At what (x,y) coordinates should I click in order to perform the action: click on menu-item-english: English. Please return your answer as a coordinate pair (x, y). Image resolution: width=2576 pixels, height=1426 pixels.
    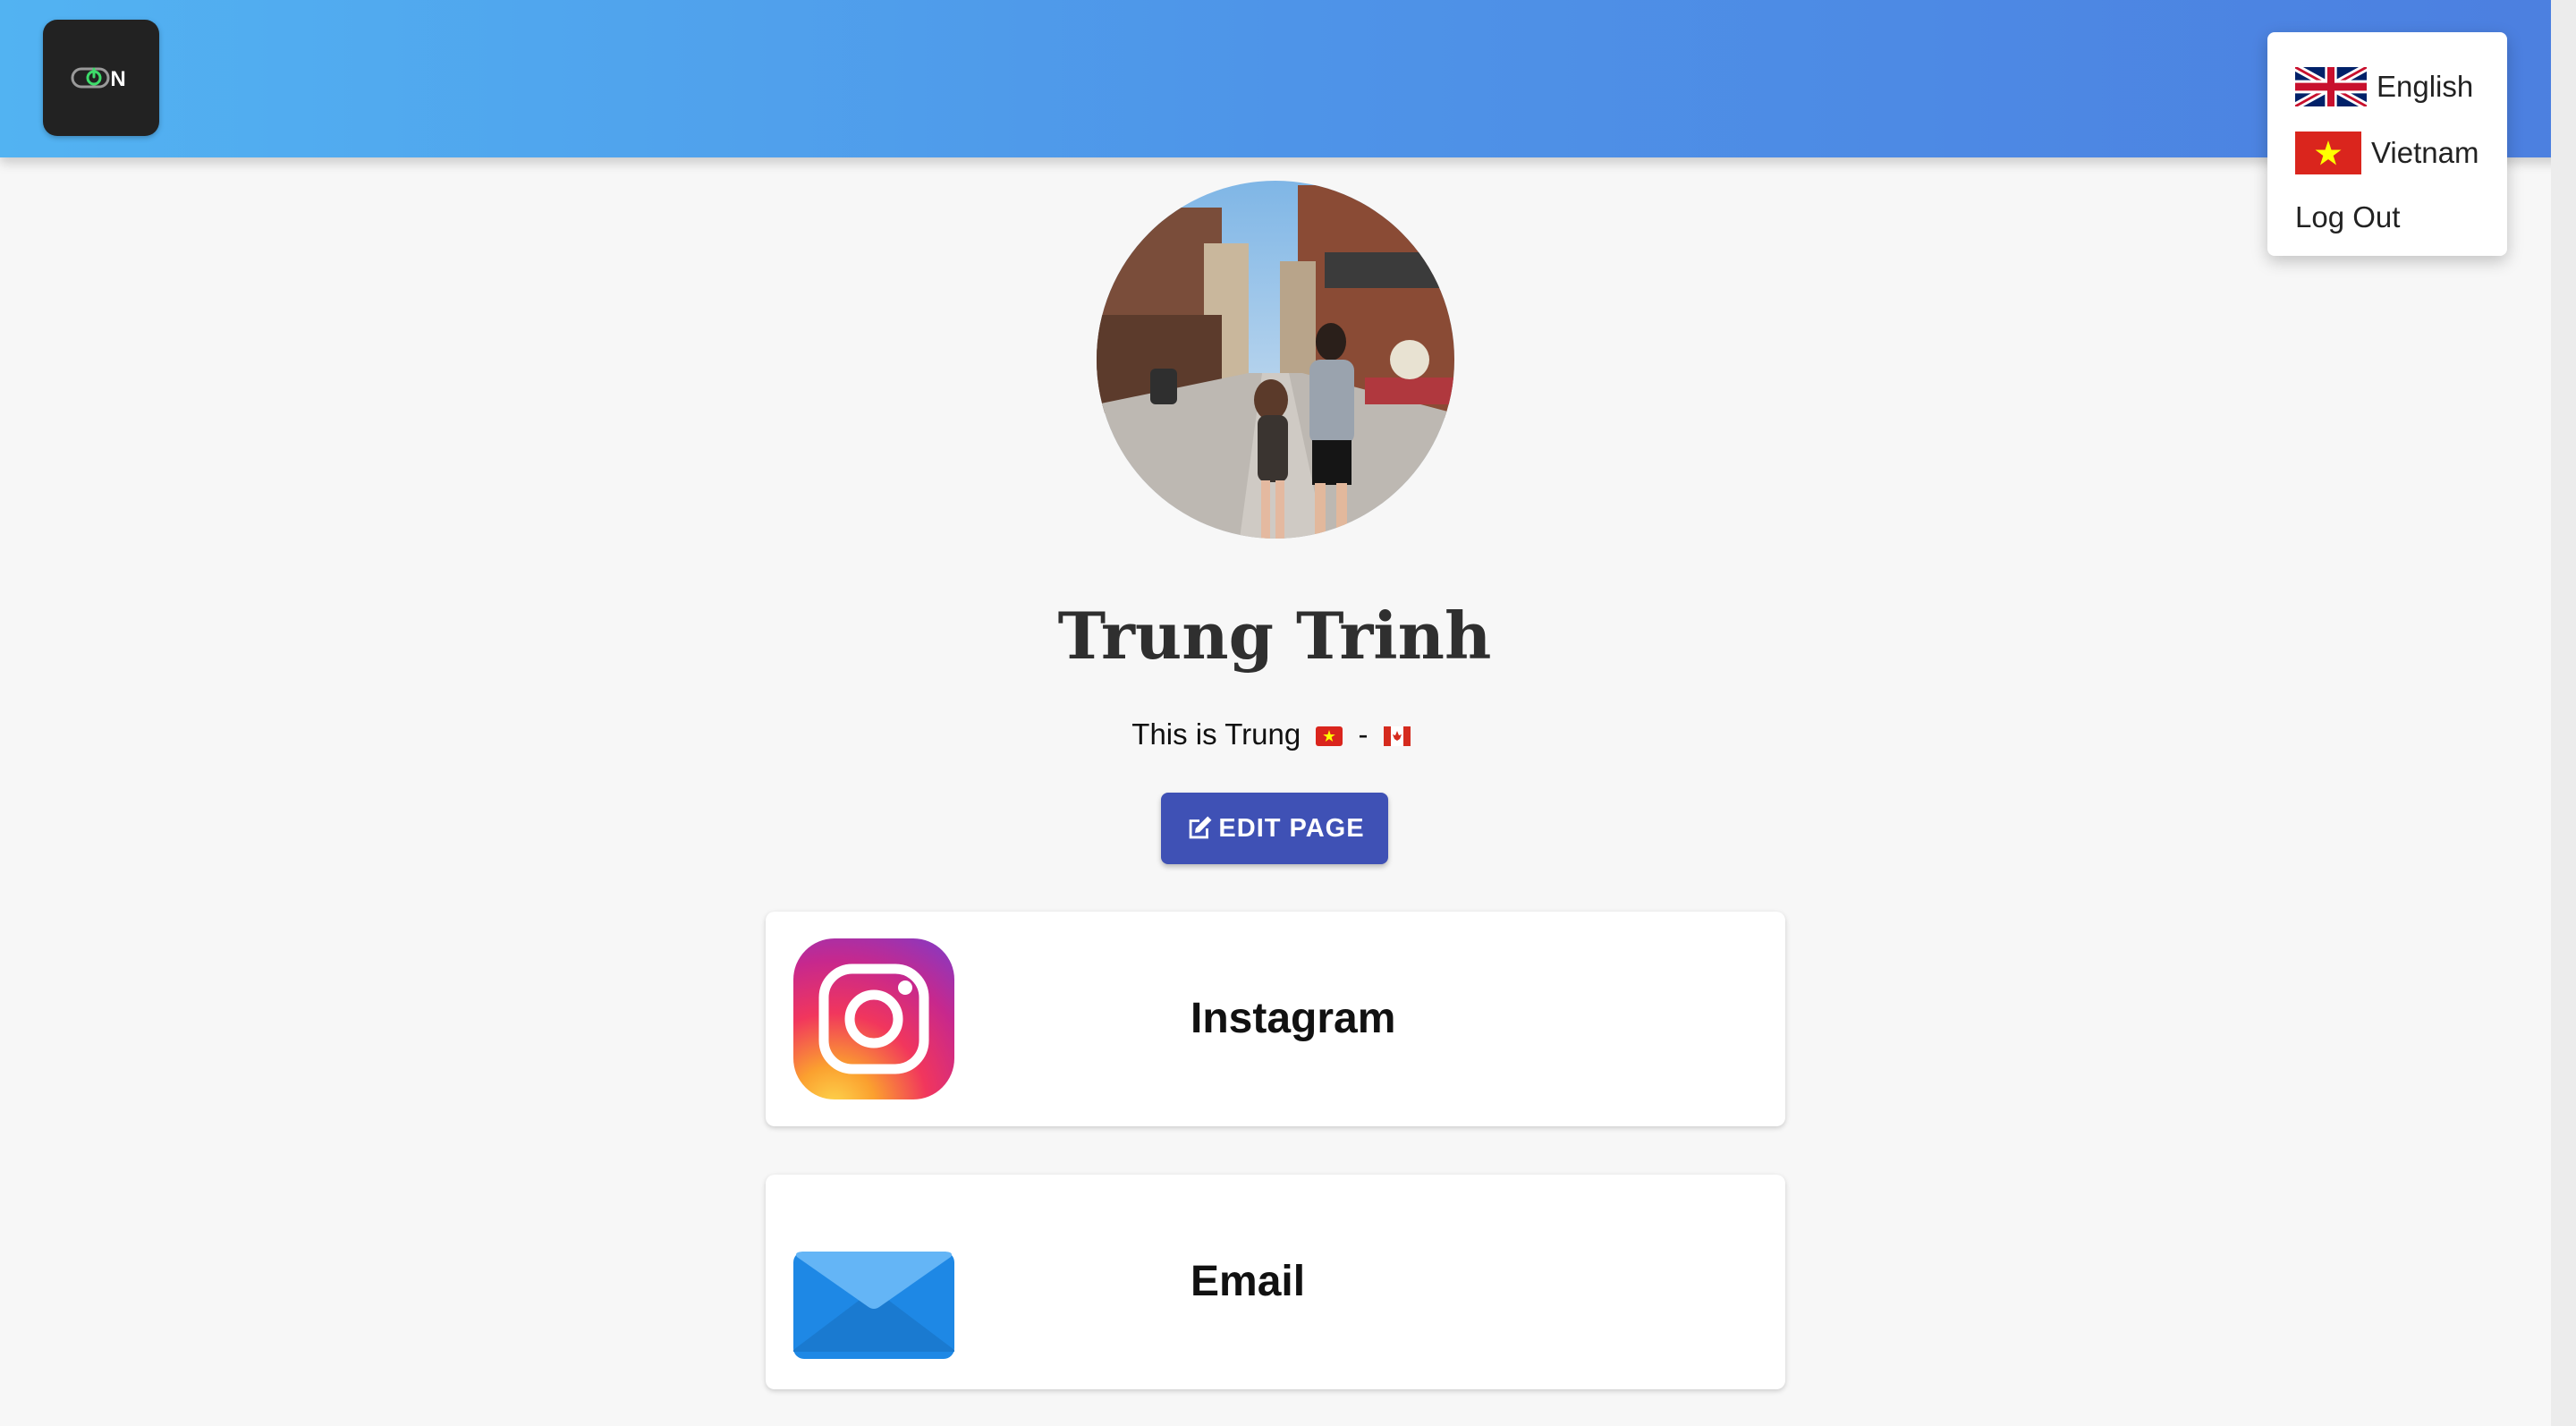
    Looking at the image, I should click on (2384, 87).